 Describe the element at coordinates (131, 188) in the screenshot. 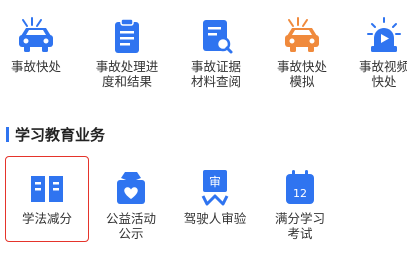

I see `heart-badge-icon` at that location.